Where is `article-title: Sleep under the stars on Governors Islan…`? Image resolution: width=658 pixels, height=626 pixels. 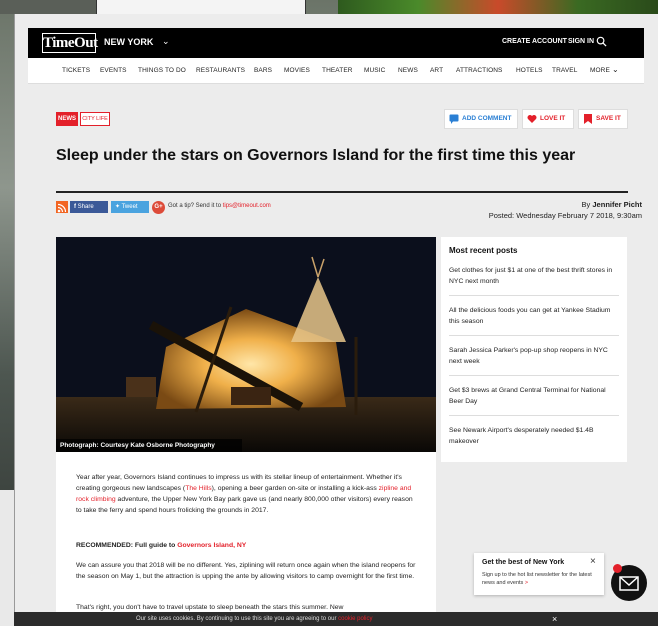
article-title: Sleep under the stars on Governors Islan… is located at coordinates (316, 155).